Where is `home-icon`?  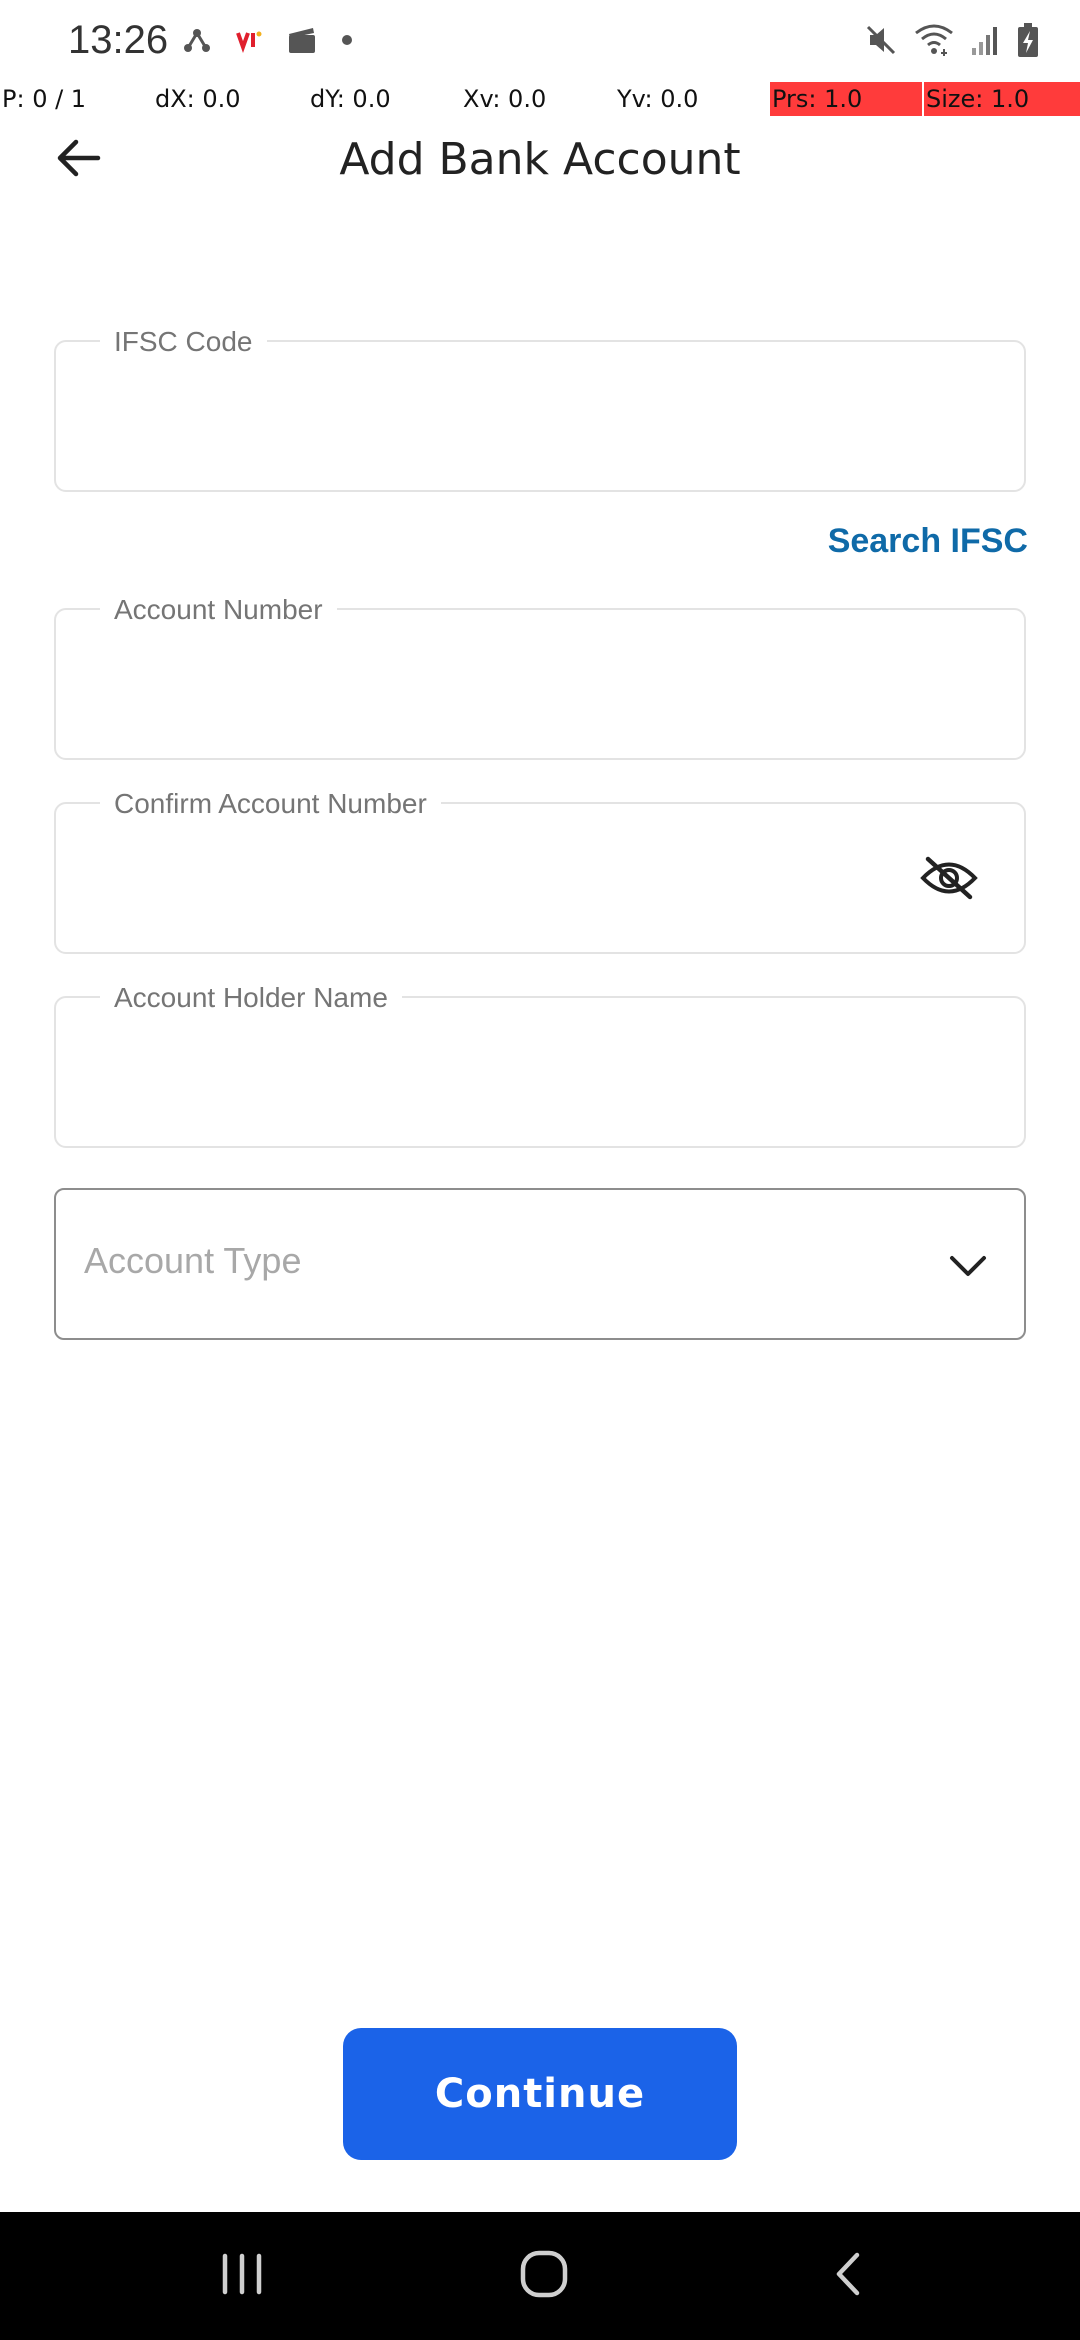 home-icon is located at coordinates (544, 2276).